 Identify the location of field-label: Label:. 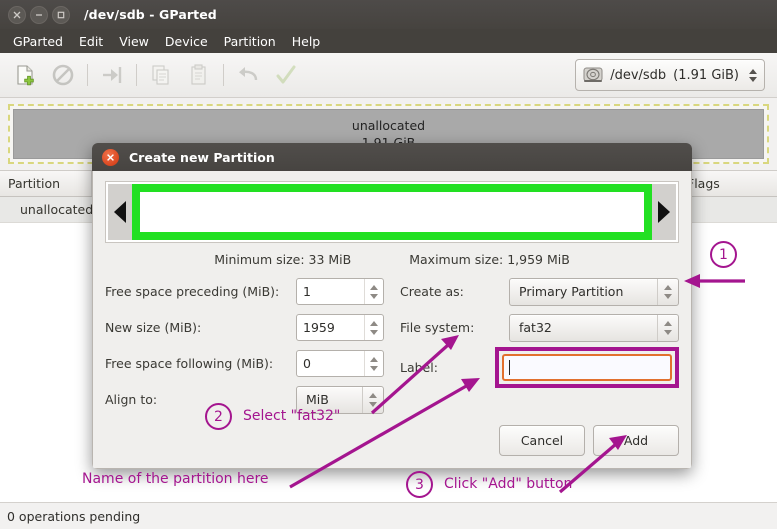
(539, 367).